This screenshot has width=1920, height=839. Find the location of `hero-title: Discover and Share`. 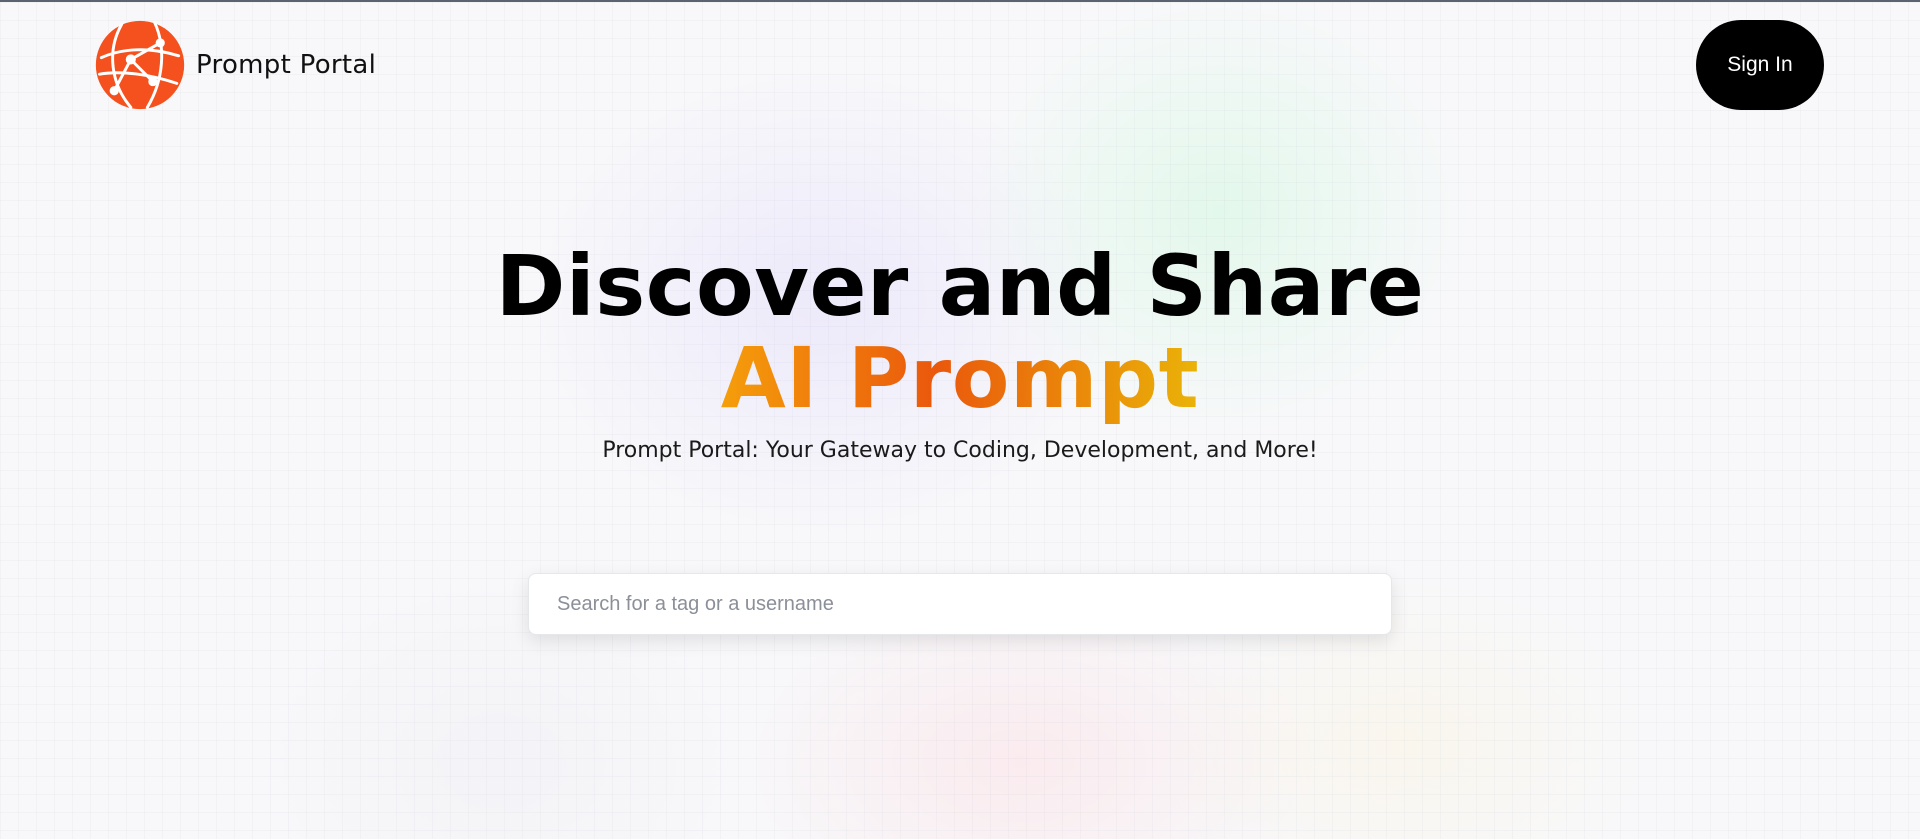

hero-title: Discover and Share is located at coordinates (960, 286).